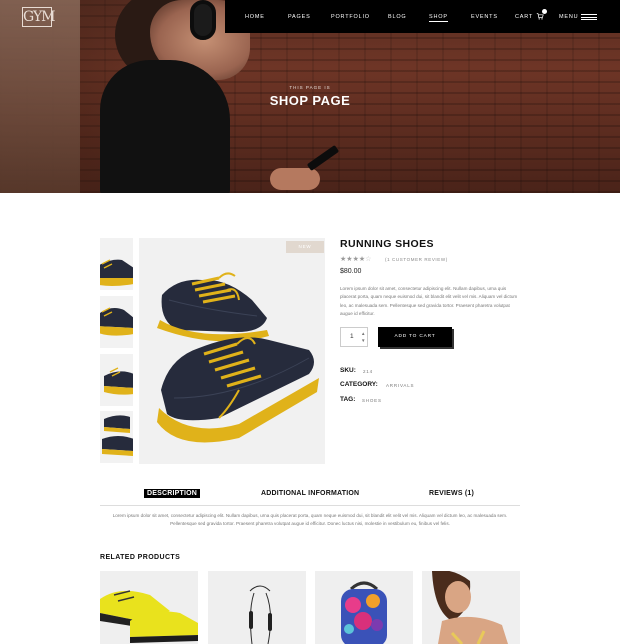  What do you see at coordinates (295, 179) in the screenshot?
I see `hero-hand` at bounding box center [295, 179].